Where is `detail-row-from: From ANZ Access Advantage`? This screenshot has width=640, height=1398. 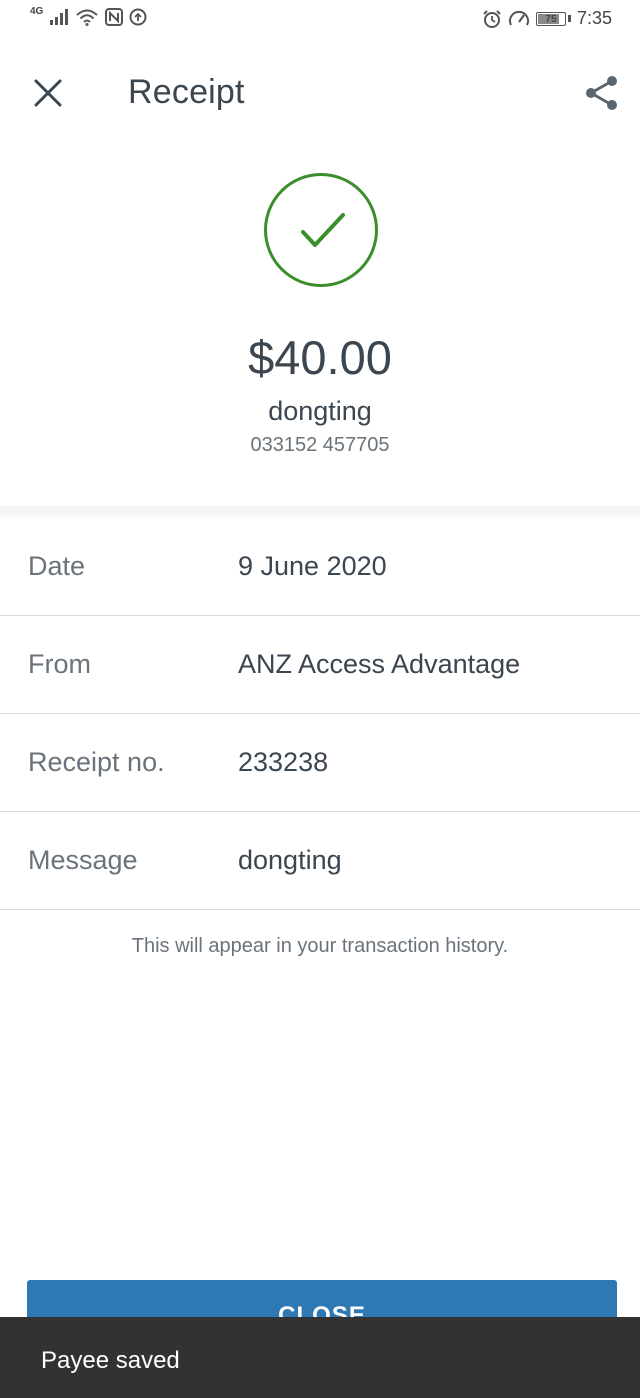 detail-row-from: From ANZ Access Advantage is located at coordinates (320, 665).